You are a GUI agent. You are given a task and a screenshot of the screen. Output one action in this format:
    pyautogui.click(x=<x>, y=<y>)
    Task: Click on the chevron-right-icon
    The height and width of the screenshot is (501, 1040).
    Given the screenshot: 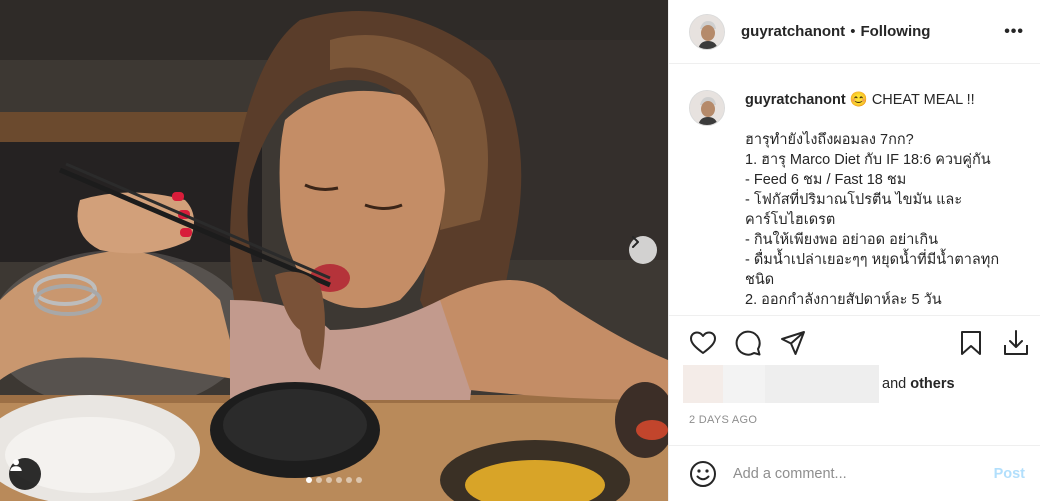 What is the action you would take?
    pyautogui.click(x=635, y=242)
    